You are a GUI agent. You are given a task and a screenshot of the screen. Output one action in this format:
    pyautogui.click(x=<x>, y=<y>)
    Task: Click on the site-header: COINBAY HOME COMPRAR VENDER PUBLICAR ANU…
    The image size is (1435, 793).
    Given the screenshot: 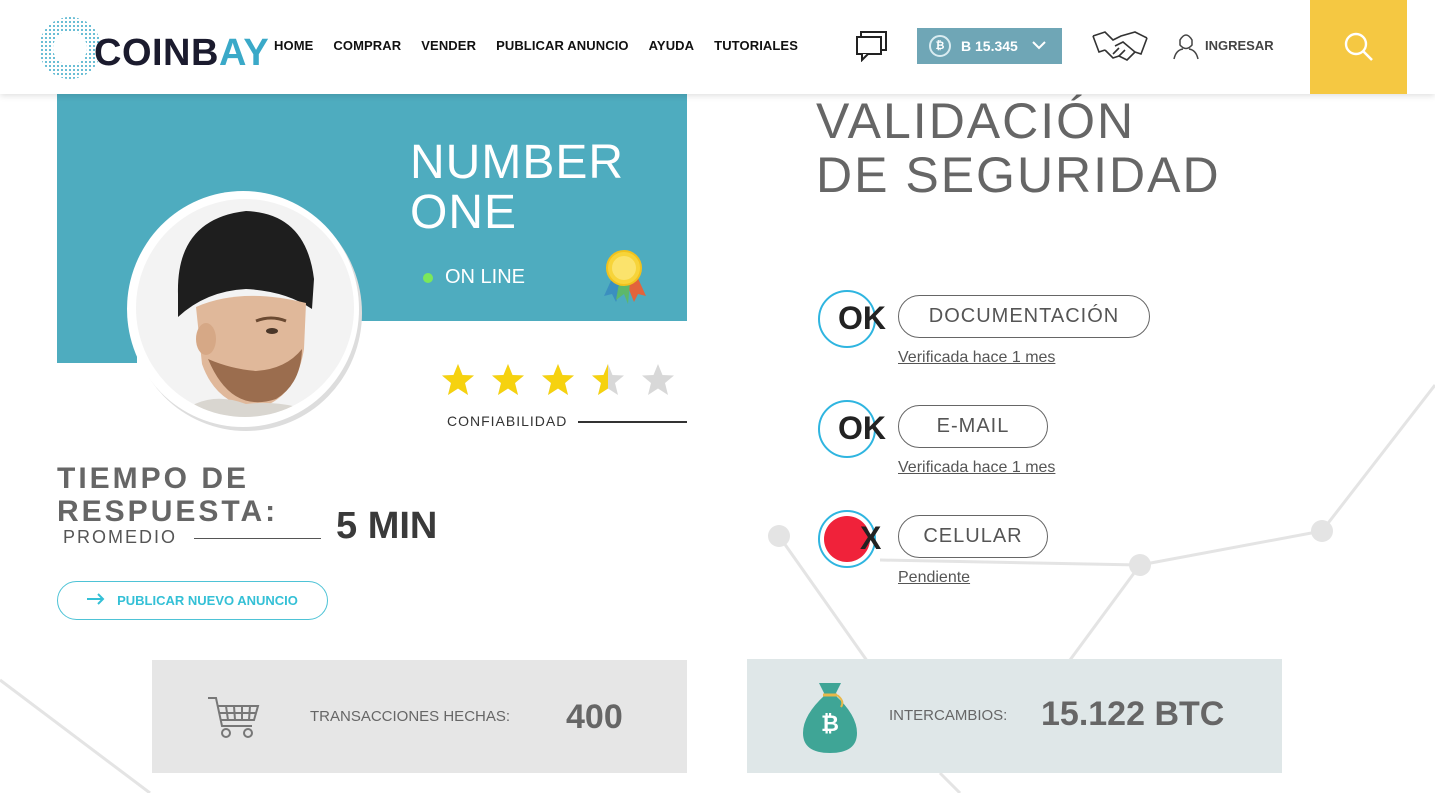 What is the action you would take?
    pyautogui.click(x=717, y=47)
    